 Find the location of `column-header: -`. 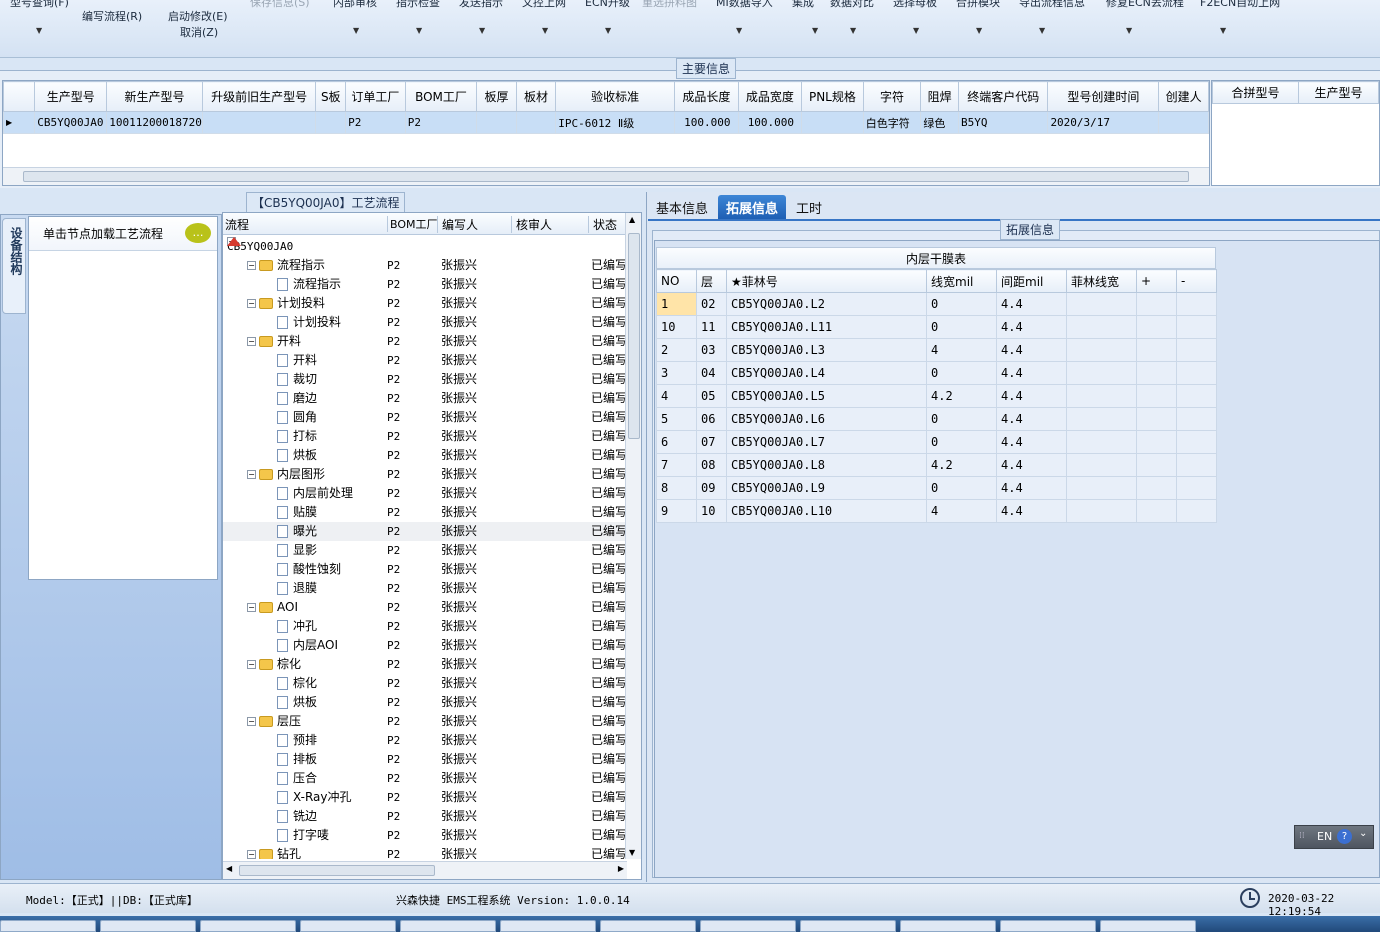

column-header: - is located at coordinates (1196, 281).